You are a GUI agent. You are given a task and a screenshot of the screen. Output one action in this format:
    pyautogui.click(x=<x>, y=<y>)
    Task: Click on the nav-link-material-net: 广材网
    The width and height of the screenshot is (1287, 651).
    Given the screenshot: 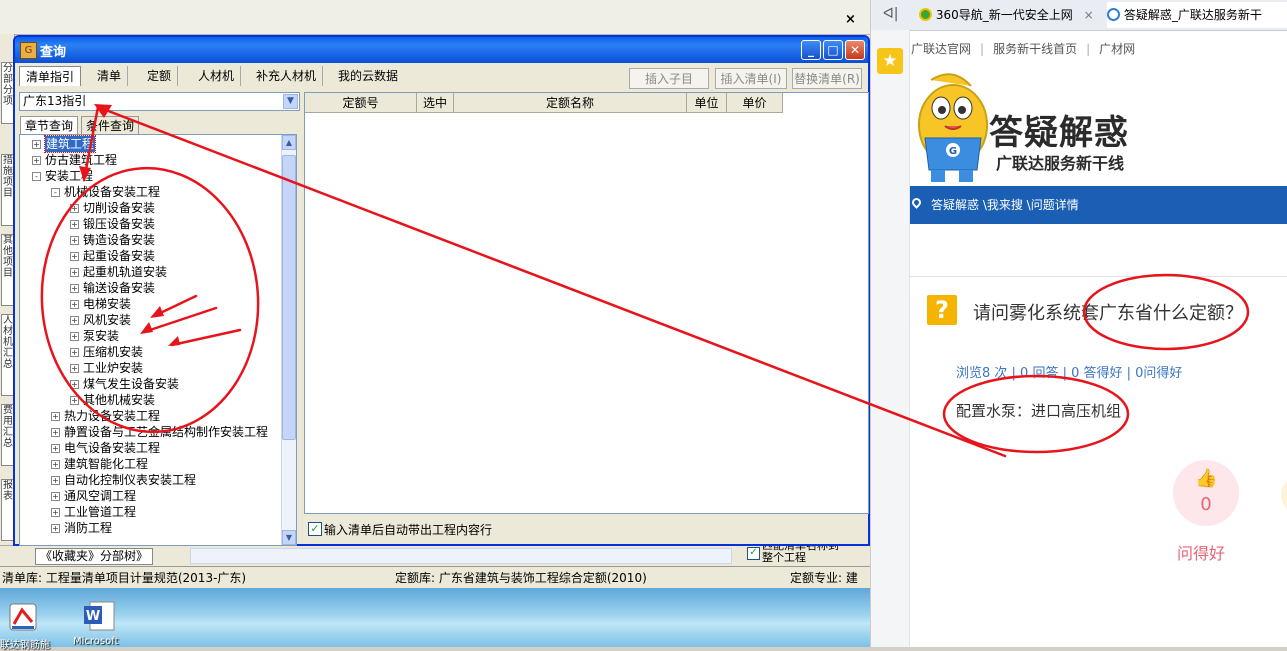 What is the action you would take?
    pyautogui.click(x=1117, y=49)
    